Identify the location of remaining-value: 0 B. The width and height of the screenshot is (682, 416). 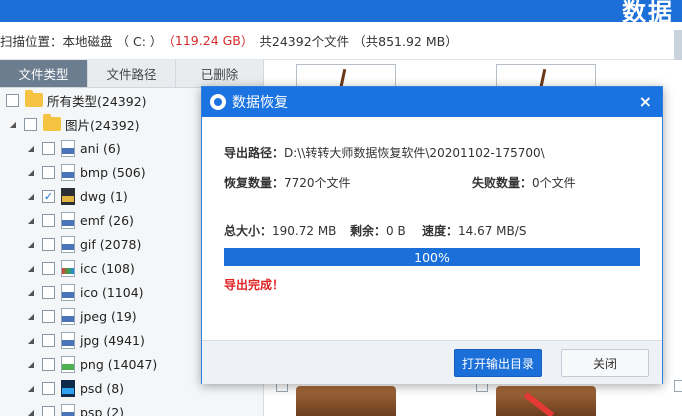
(396, 231).